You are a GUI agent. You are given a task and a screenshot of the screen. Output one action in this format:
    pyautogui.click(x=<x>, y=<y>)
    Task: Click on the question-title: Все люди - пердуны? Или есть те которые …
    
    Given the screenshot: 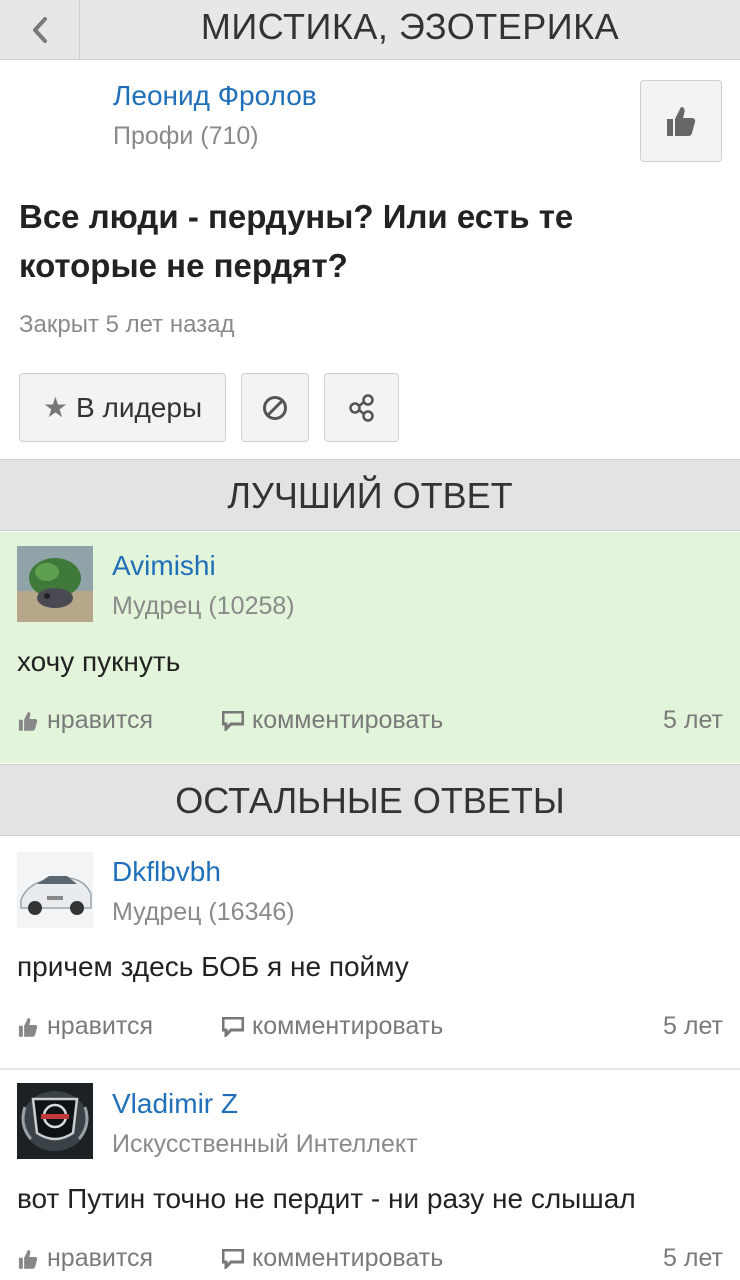 What is the action you would take?
    pyautogui.click(x=296, y=241)
    